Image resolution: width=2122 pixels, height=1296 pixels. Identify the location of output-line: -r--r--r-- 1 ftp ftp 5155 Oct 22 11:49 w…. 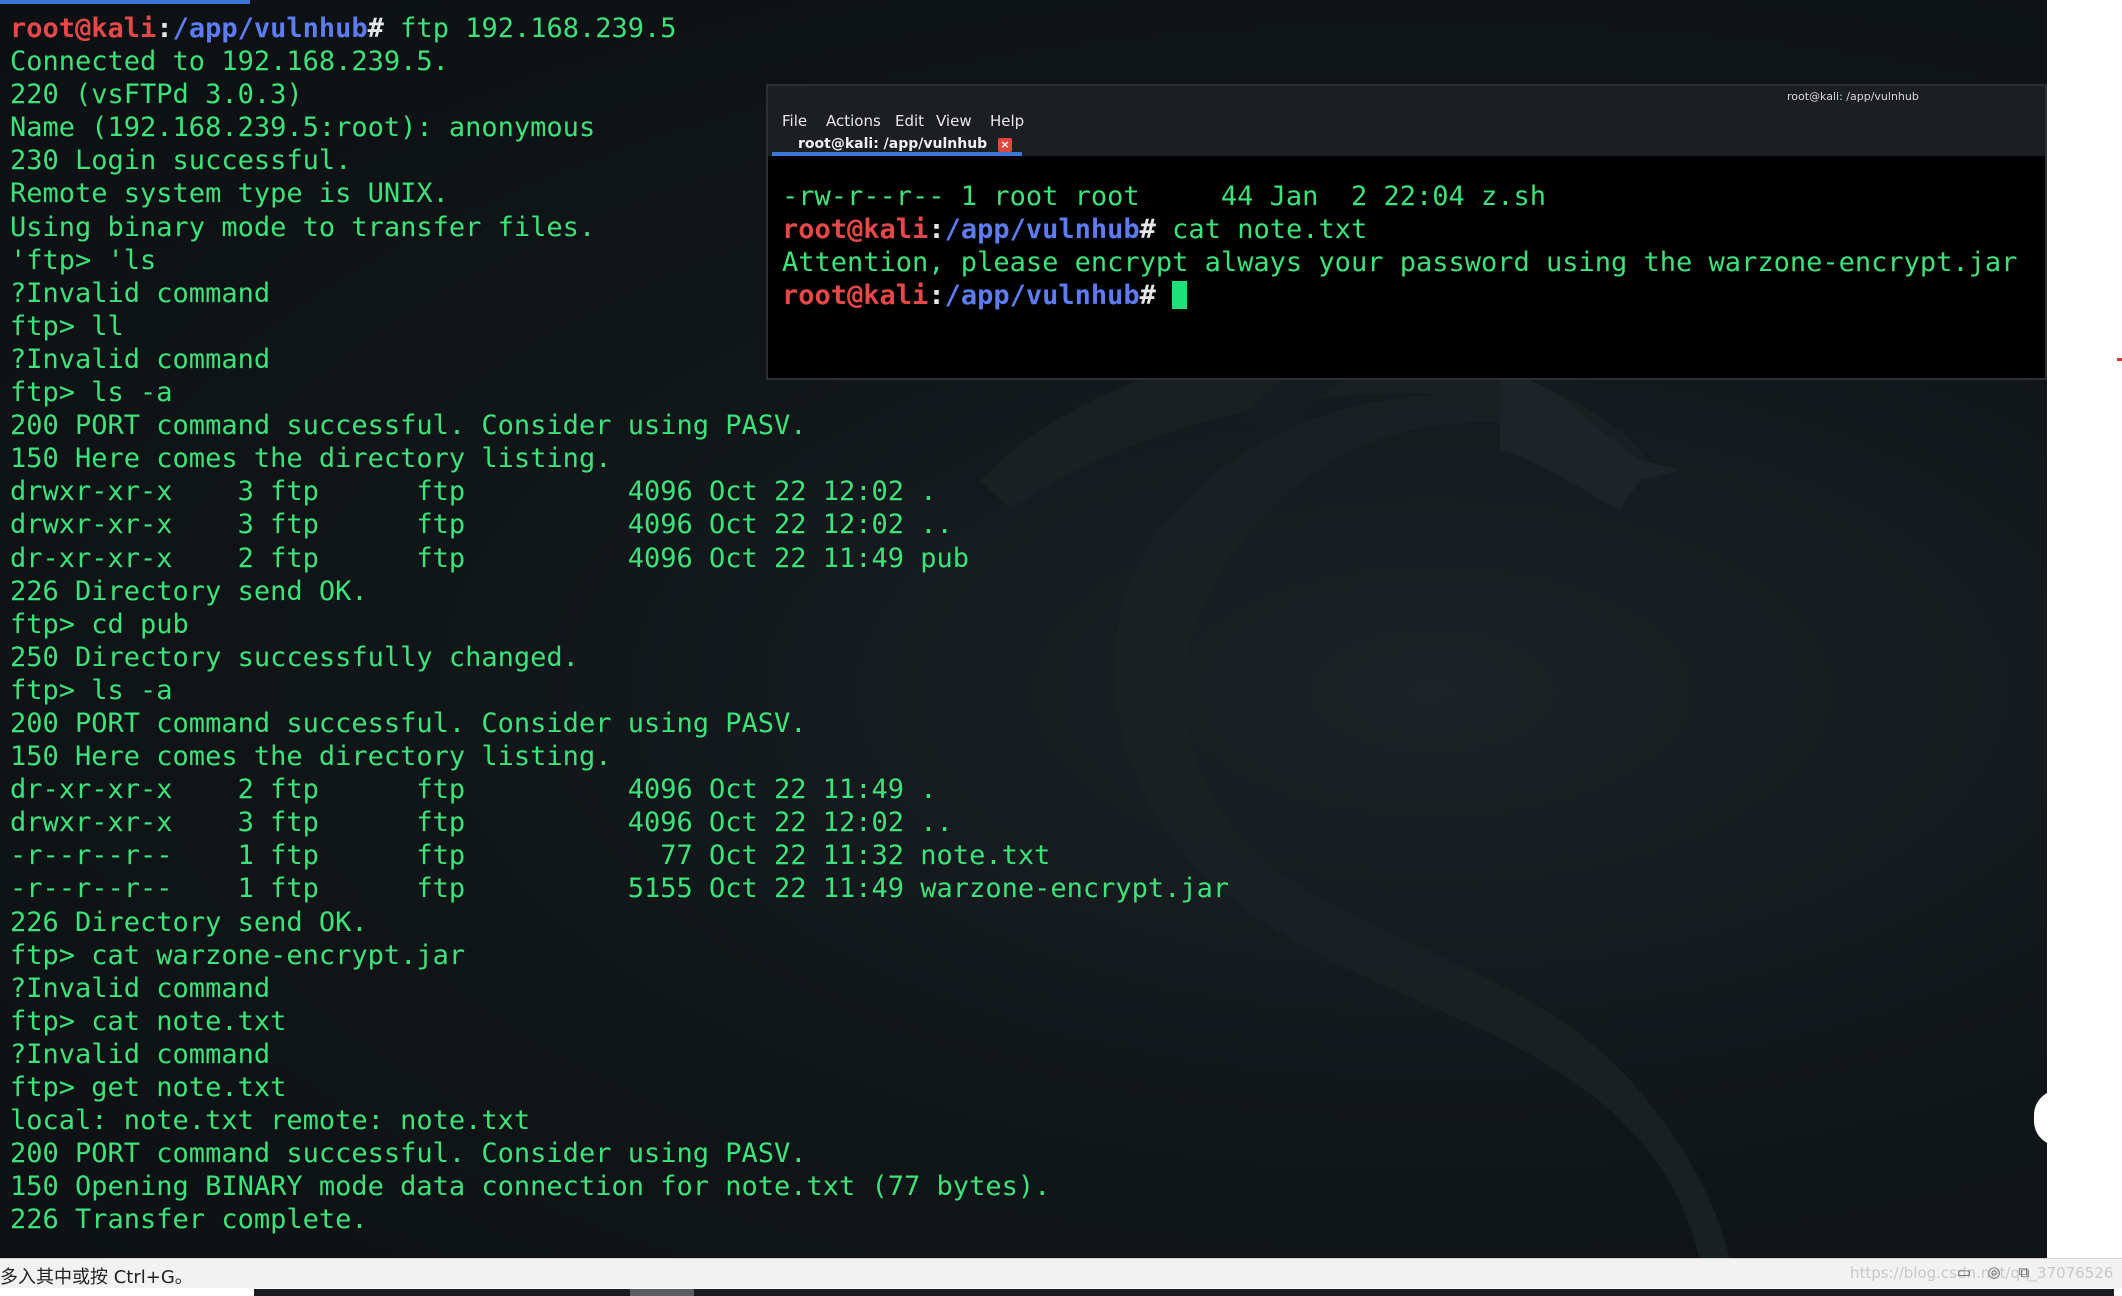
(620, 889).